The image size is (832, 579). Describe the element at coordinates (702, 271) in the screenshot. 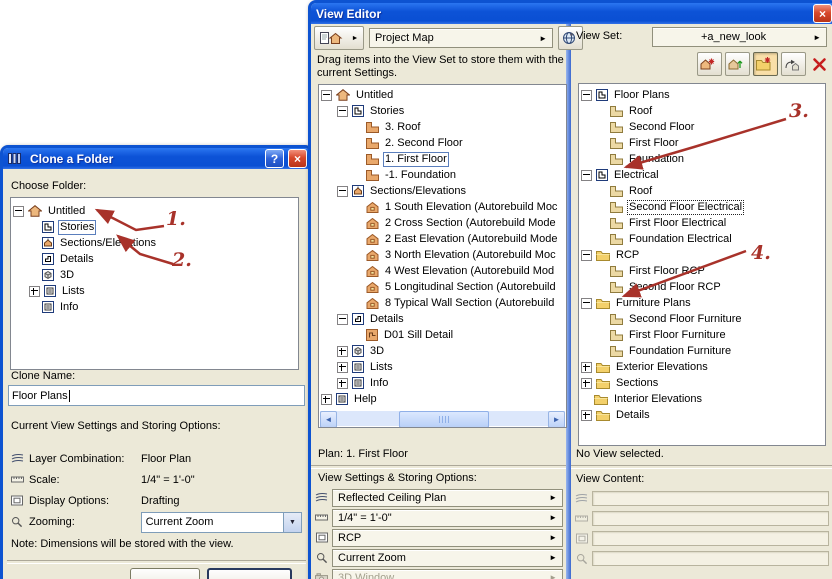

I see `tree-item: First Floor RCP` at that location.